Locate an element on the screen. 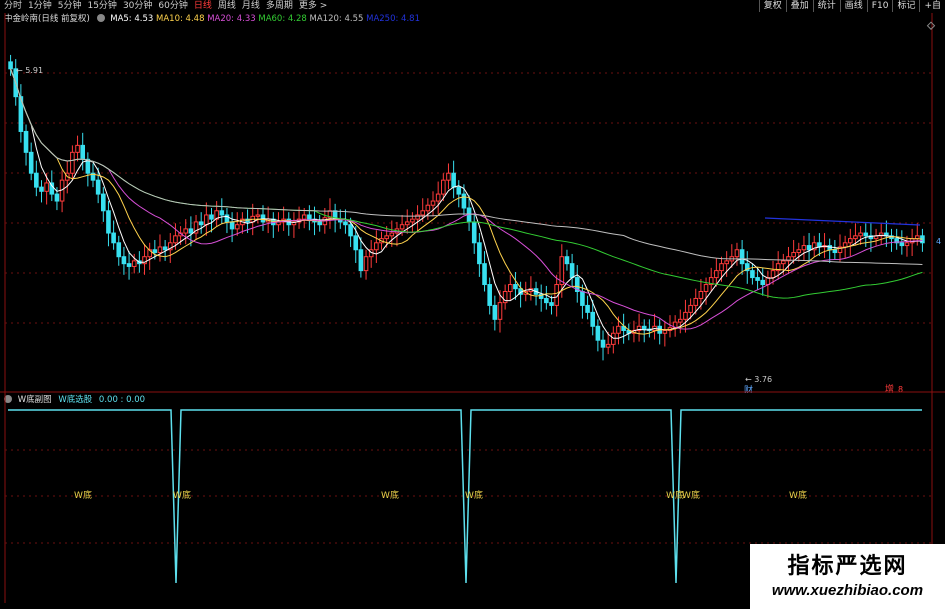 The height and width of the screenshot is (609, 945). tool-button: F10 is located at coordinates (879, 6).